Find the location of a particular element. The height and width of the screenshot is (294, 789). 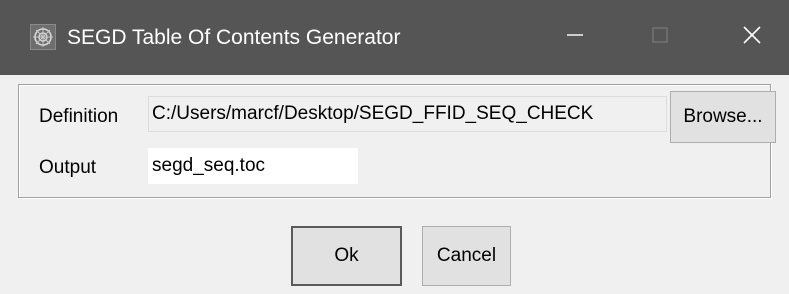

maximize-button is located at coordinates (660, 37).